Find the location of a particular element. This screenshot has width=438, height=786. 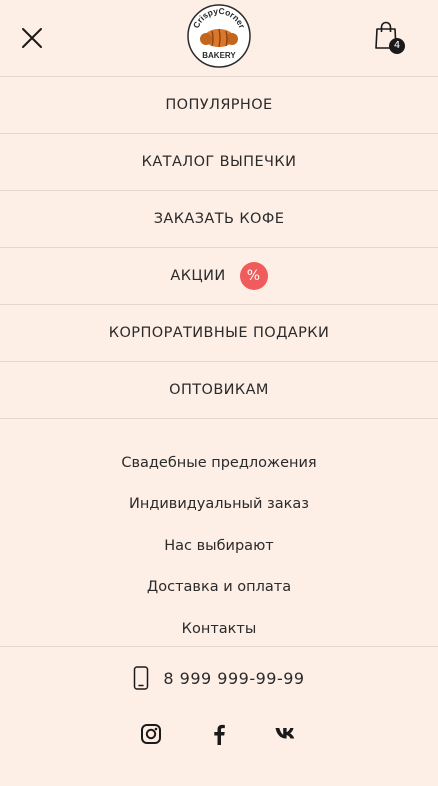

secondary-item-why-us: Нас выбирают is located at coordinates (219, 546).